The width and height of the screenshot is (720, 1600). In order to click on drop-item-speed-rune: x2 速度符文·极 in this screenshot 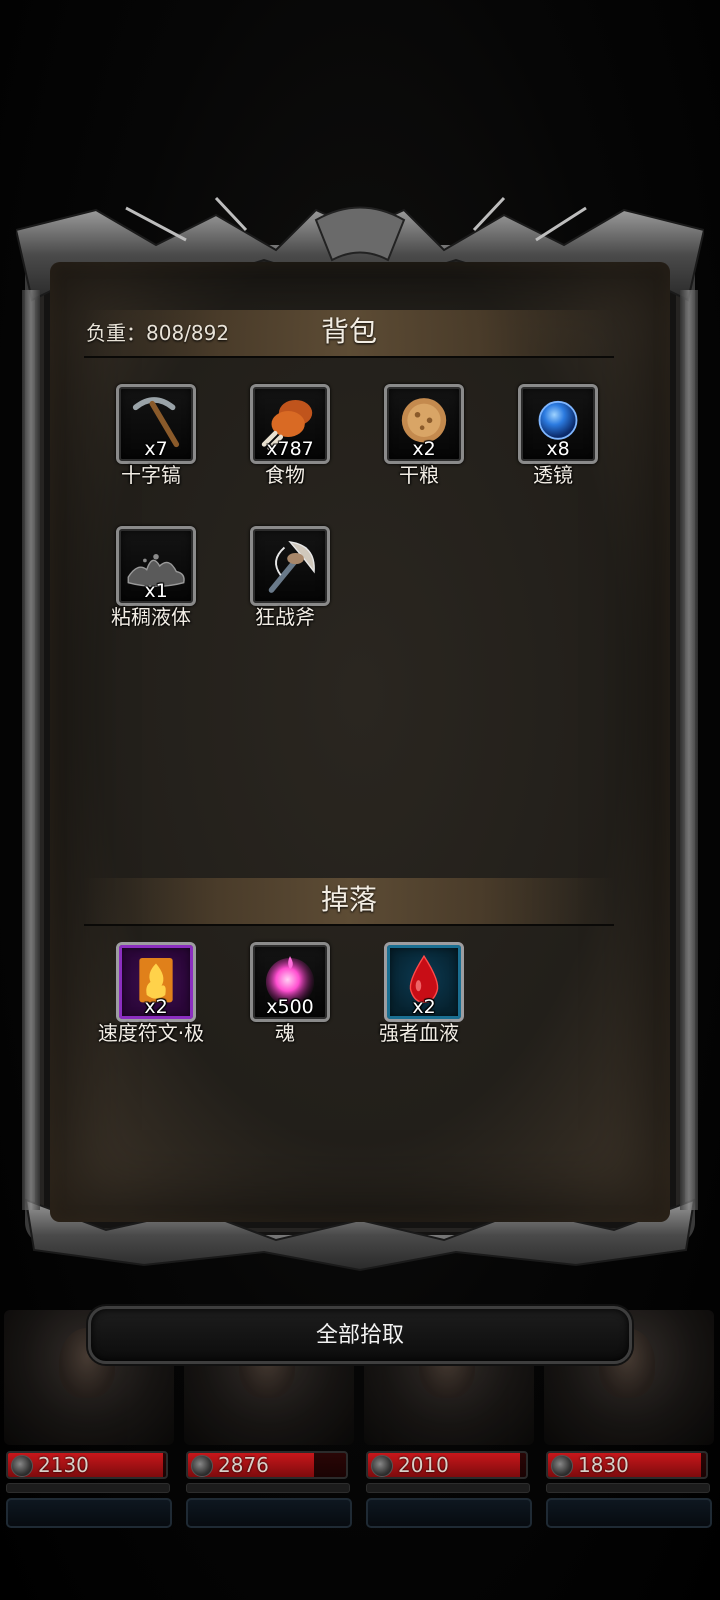, I will do `click(151, 1007)`.